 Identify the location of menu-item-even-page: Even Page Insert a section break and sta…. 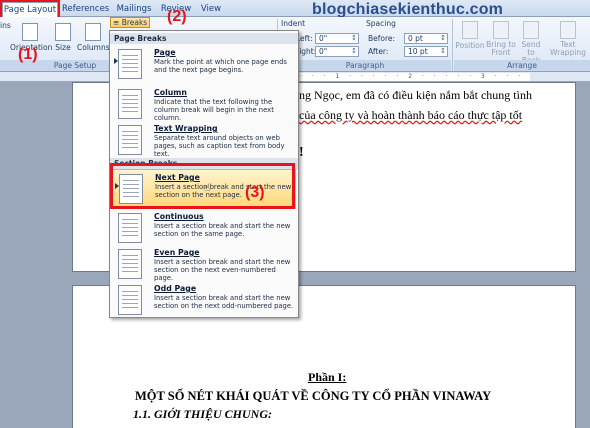
(204, 265).